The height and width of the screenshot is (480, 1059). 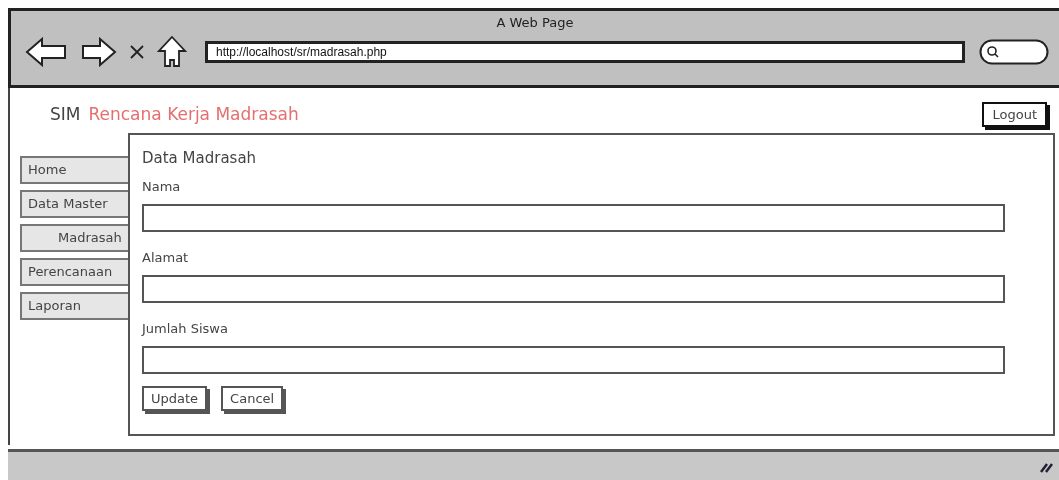 I want to click on forward-icon, so click(x=99, y=52).